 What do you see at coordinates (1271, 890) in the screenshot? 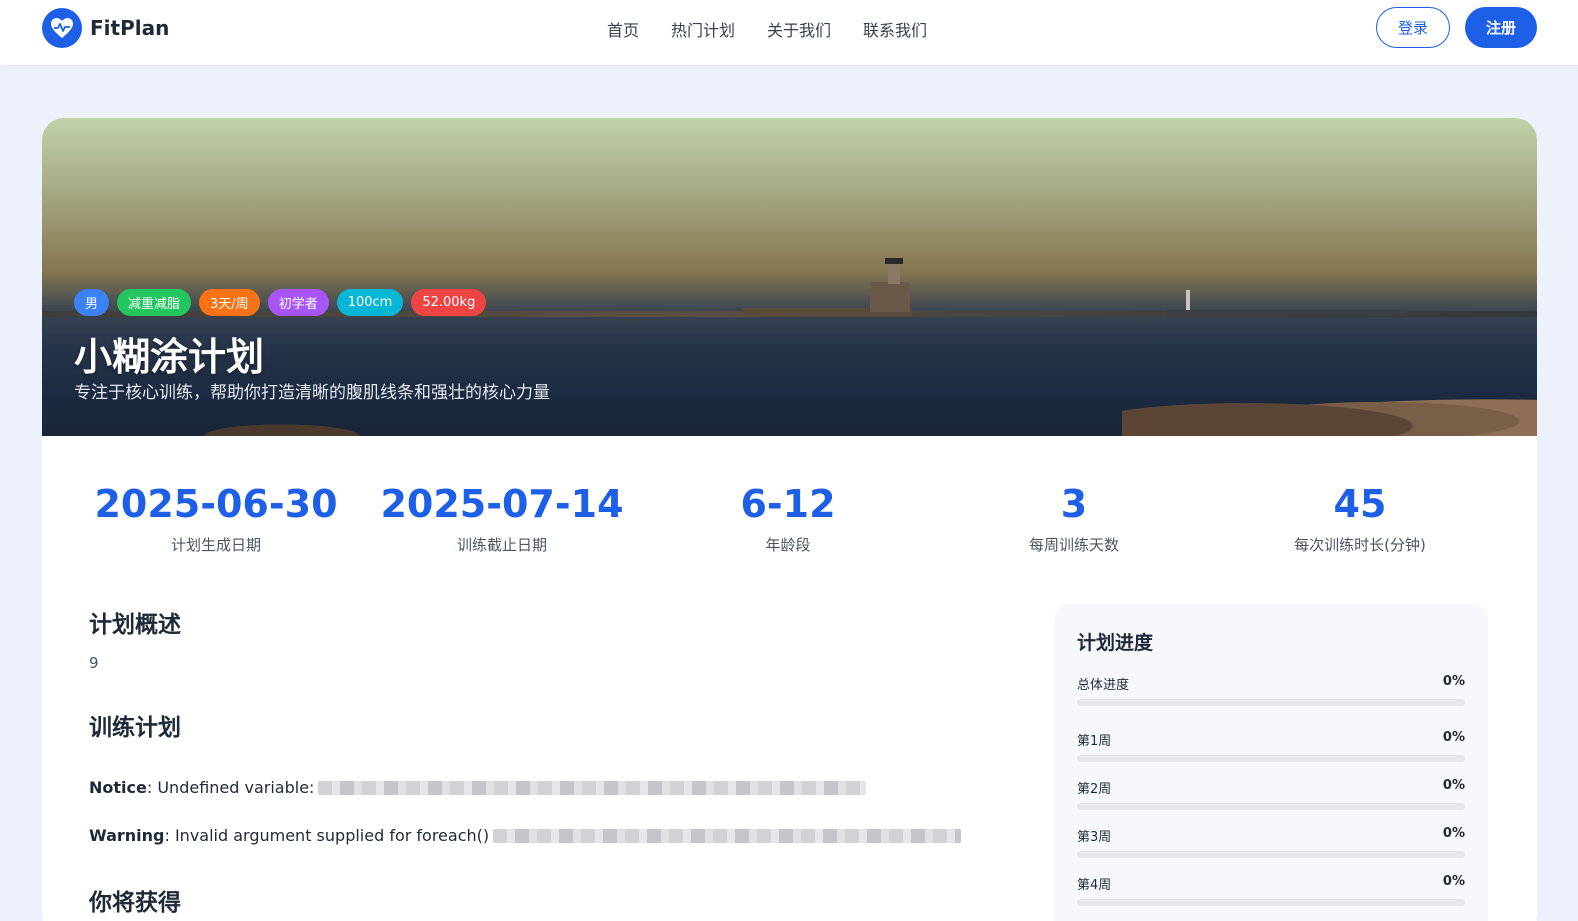
I see `progress-row-week-4: 第4周 0%` at bounding box center [1271, 890].